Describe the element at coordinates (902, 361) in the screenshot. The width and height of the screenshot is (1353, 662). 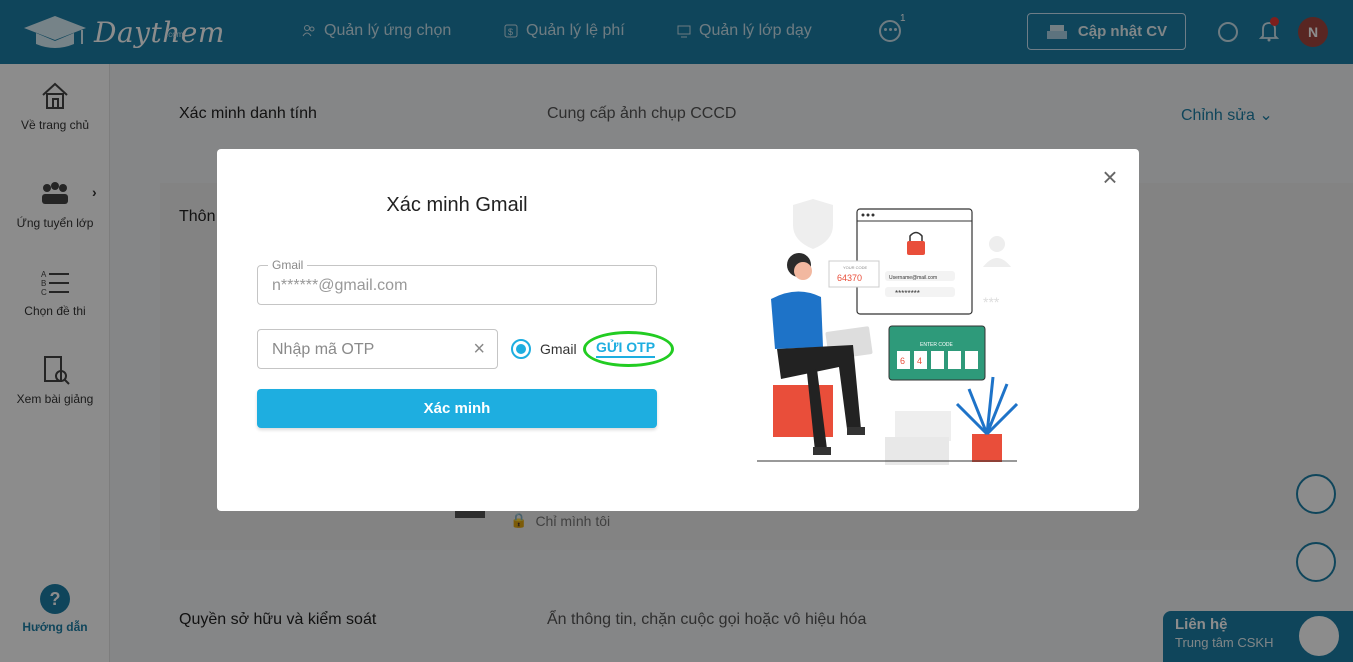
I see `illustration-digit: 6` at that location.